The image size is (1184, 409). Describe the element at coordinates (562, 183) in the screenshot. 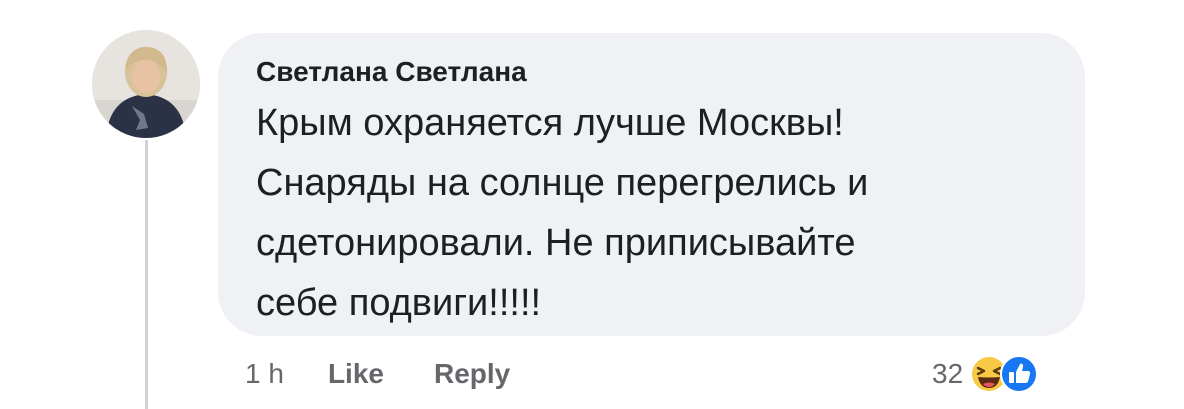

I see `comment-text-line: Снаряды на солнце перегрелись и` at that location.